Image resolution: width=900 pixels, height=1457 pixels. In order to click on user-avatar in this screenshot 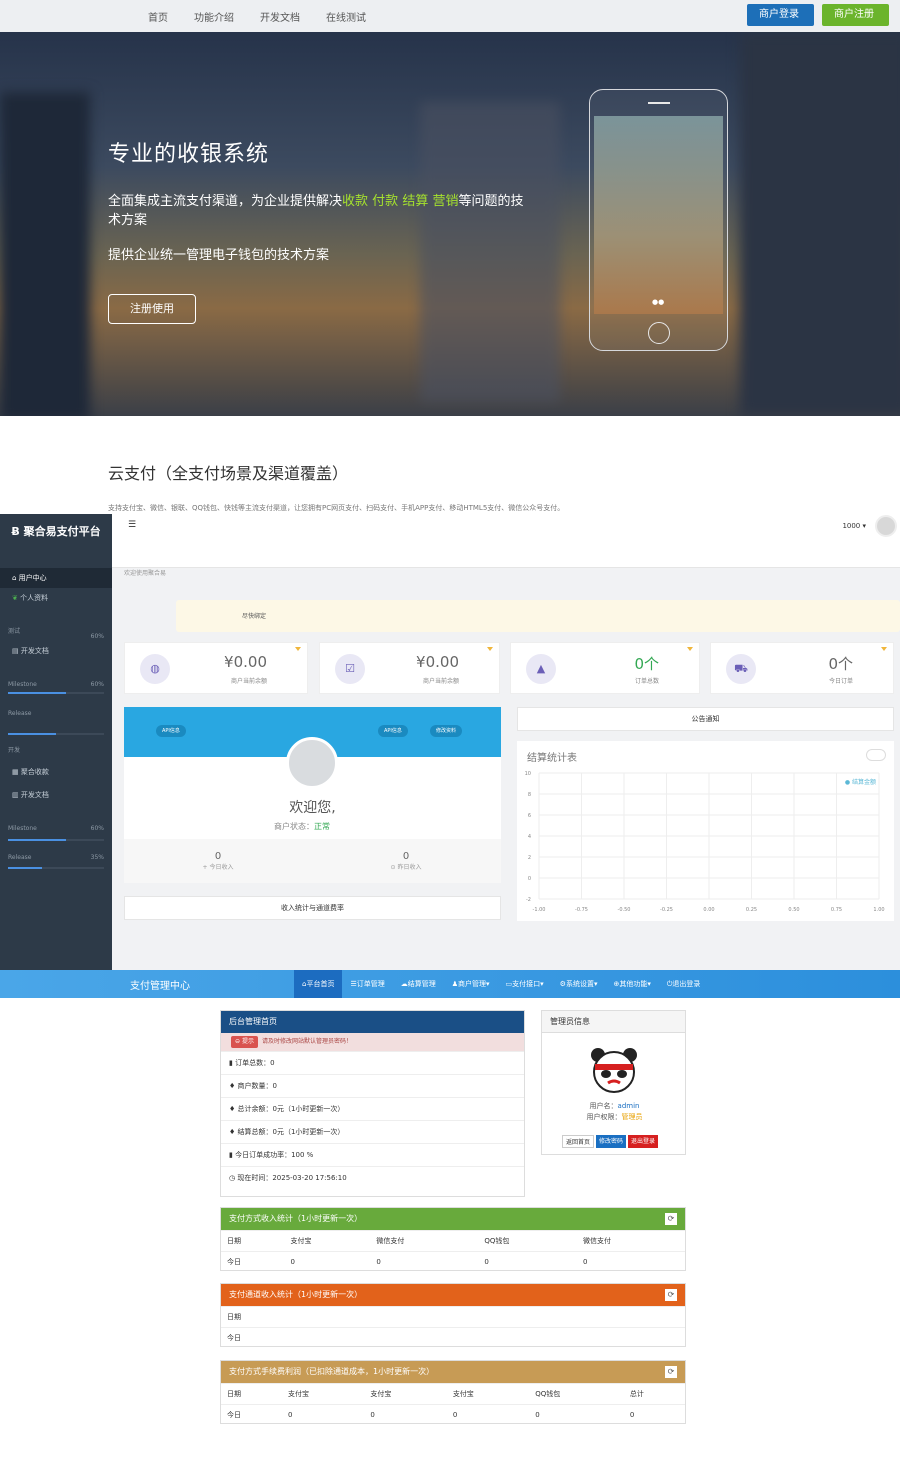, I will do `click(886, 526)`.